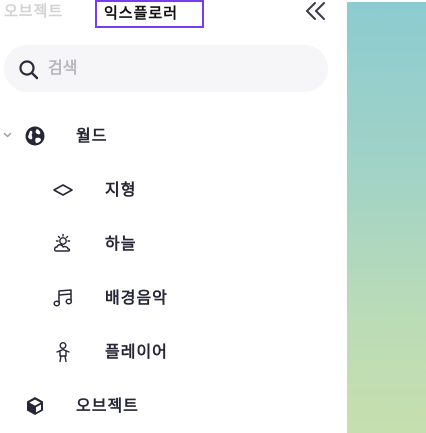 Image resolution: width=426 pixels, height=433 pixels. Describe the element at coordinates (29, 70) in the screenshot. I see `search-icon` at that location.